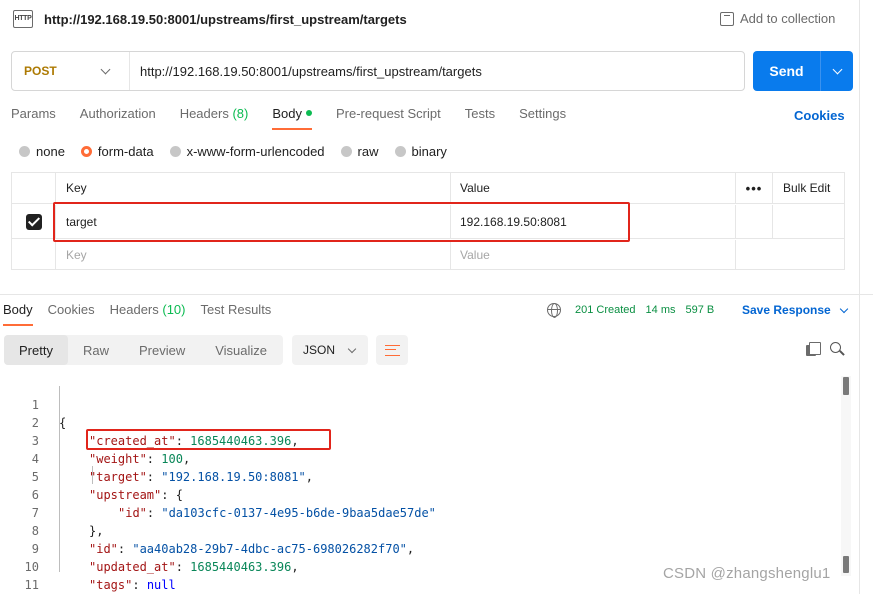 The width and height of the screenshot is (873, 594). I want to click on response-status-bar: 201 Created 14 ms 597 B, so click(631, 310).